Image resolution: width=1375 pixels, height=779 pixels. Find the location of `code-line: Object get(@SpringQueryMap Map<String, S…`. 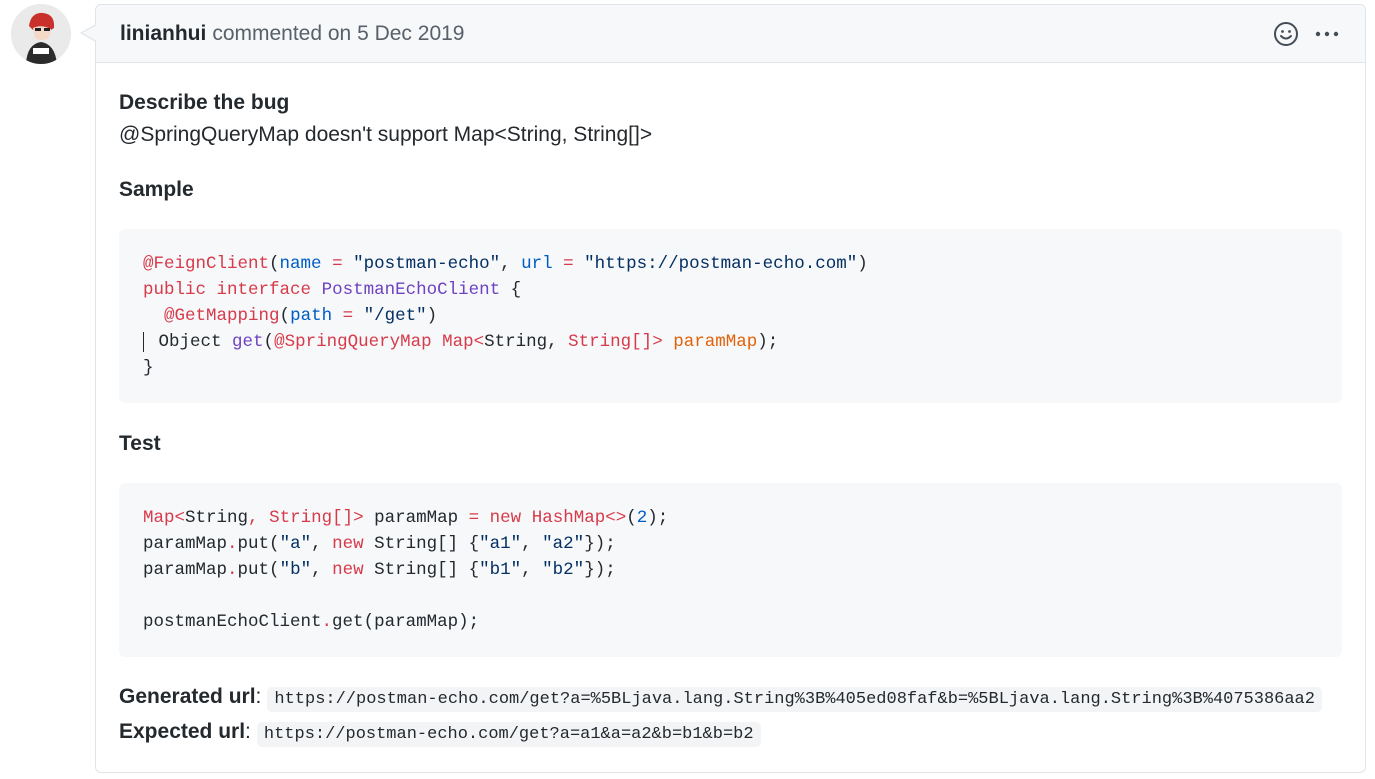

code-line: Object get(@SpringQueryMap Map<String, S… is located at coordinates (460, 342).